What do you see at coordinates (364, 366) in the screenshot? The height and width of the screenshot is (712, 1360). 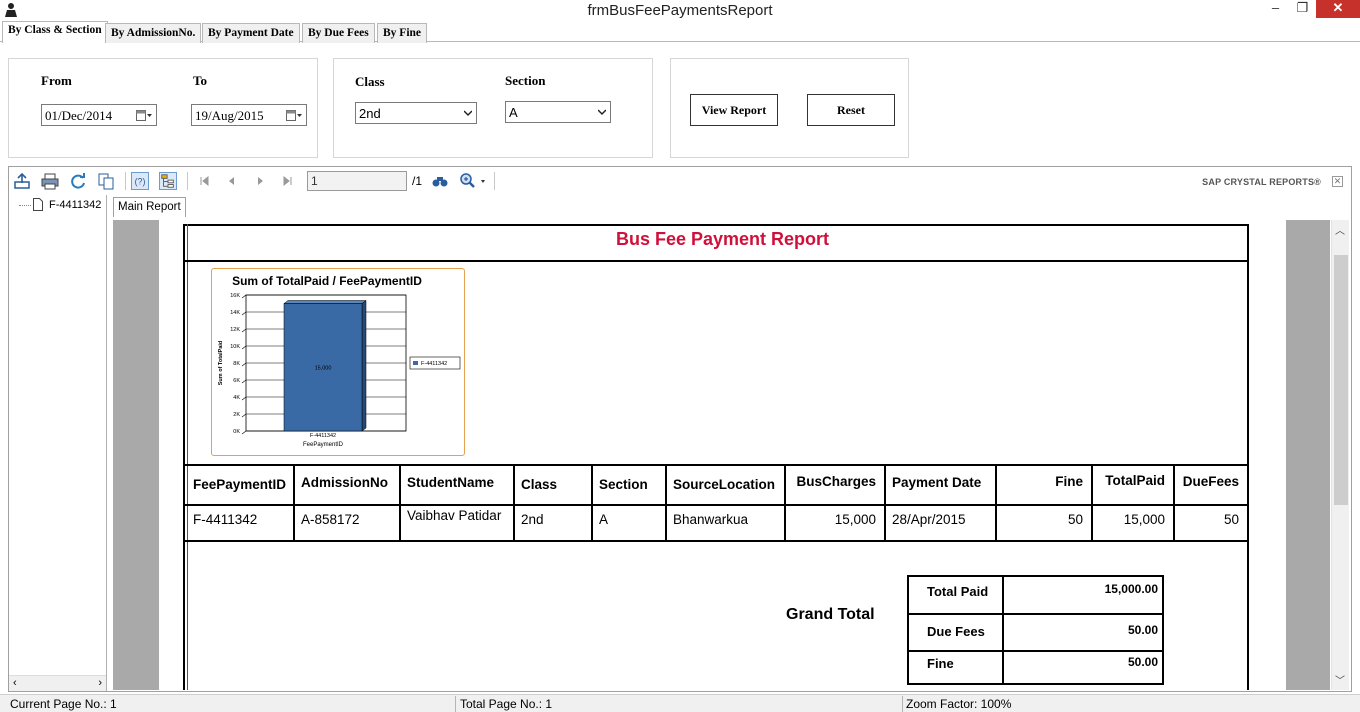 I see `chart-bar-side` at bounding box center [364, 366].